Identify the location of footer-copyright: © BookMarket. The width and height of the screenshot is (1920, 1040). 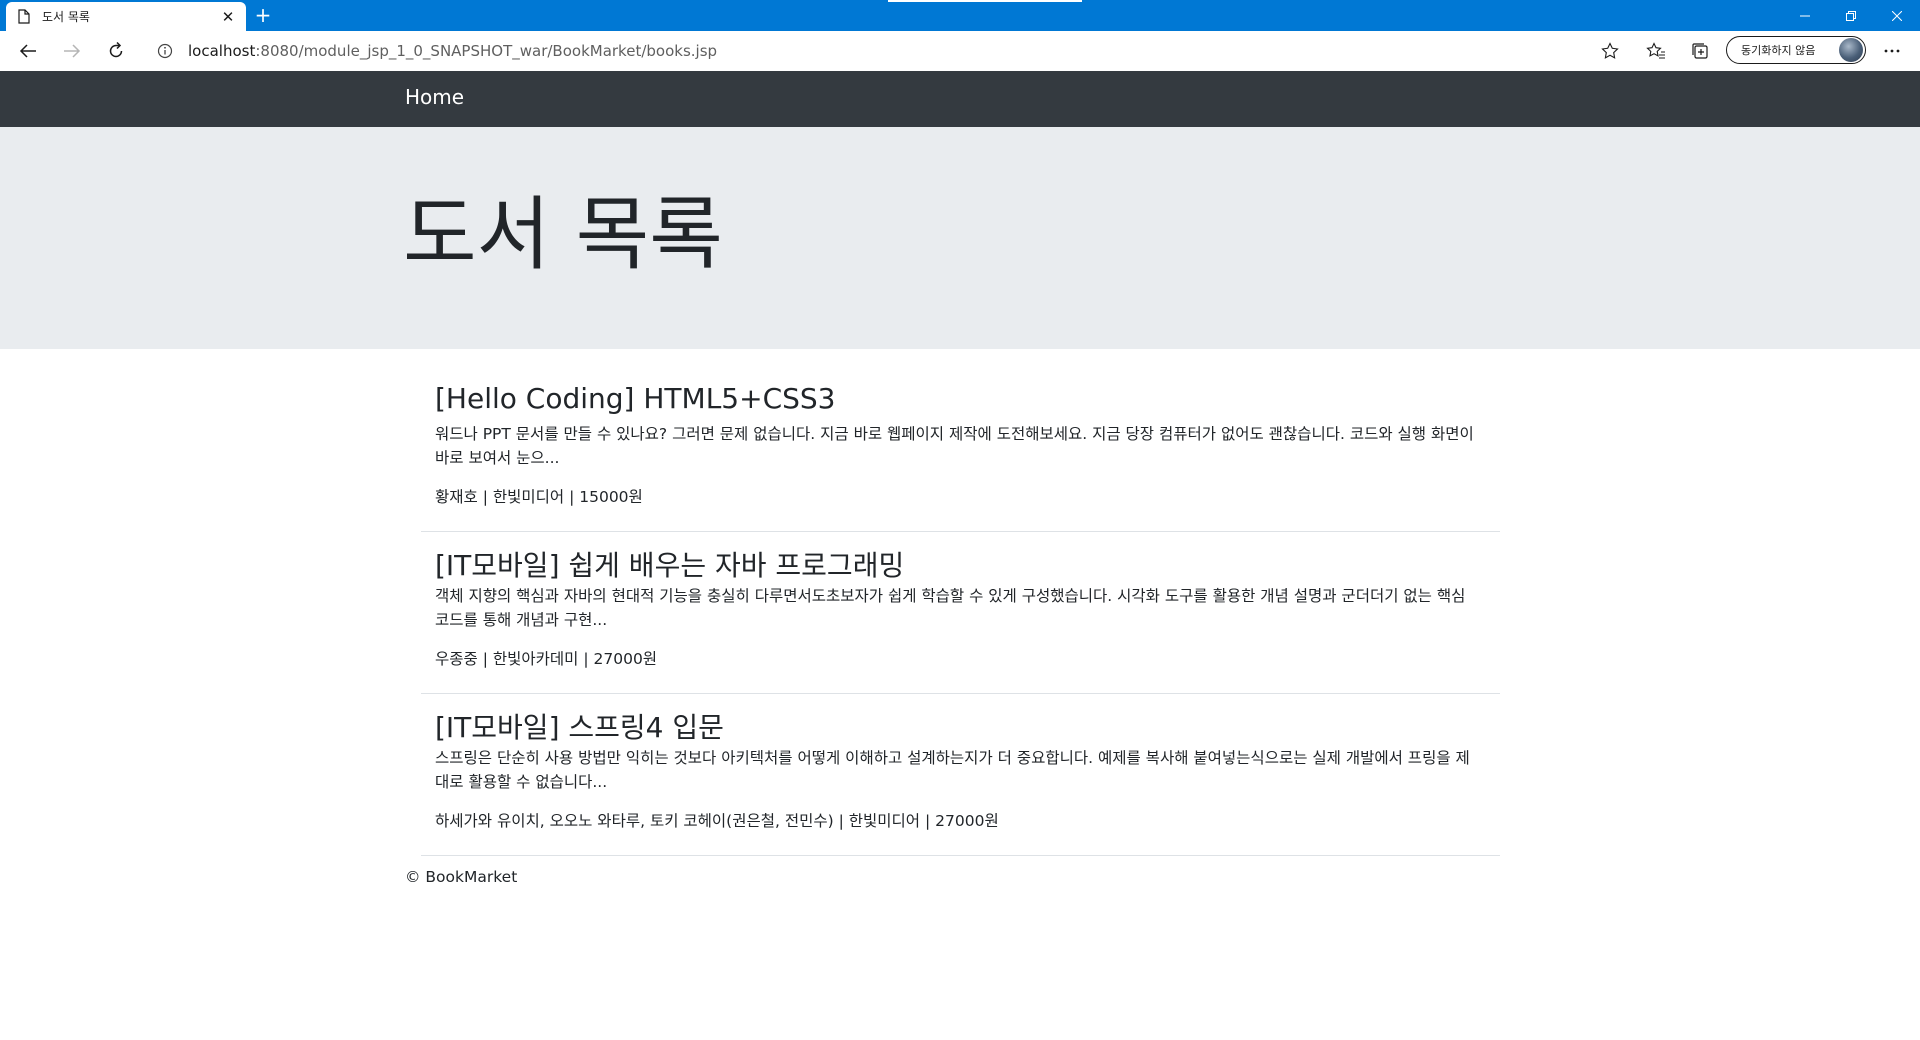
(461, 877).